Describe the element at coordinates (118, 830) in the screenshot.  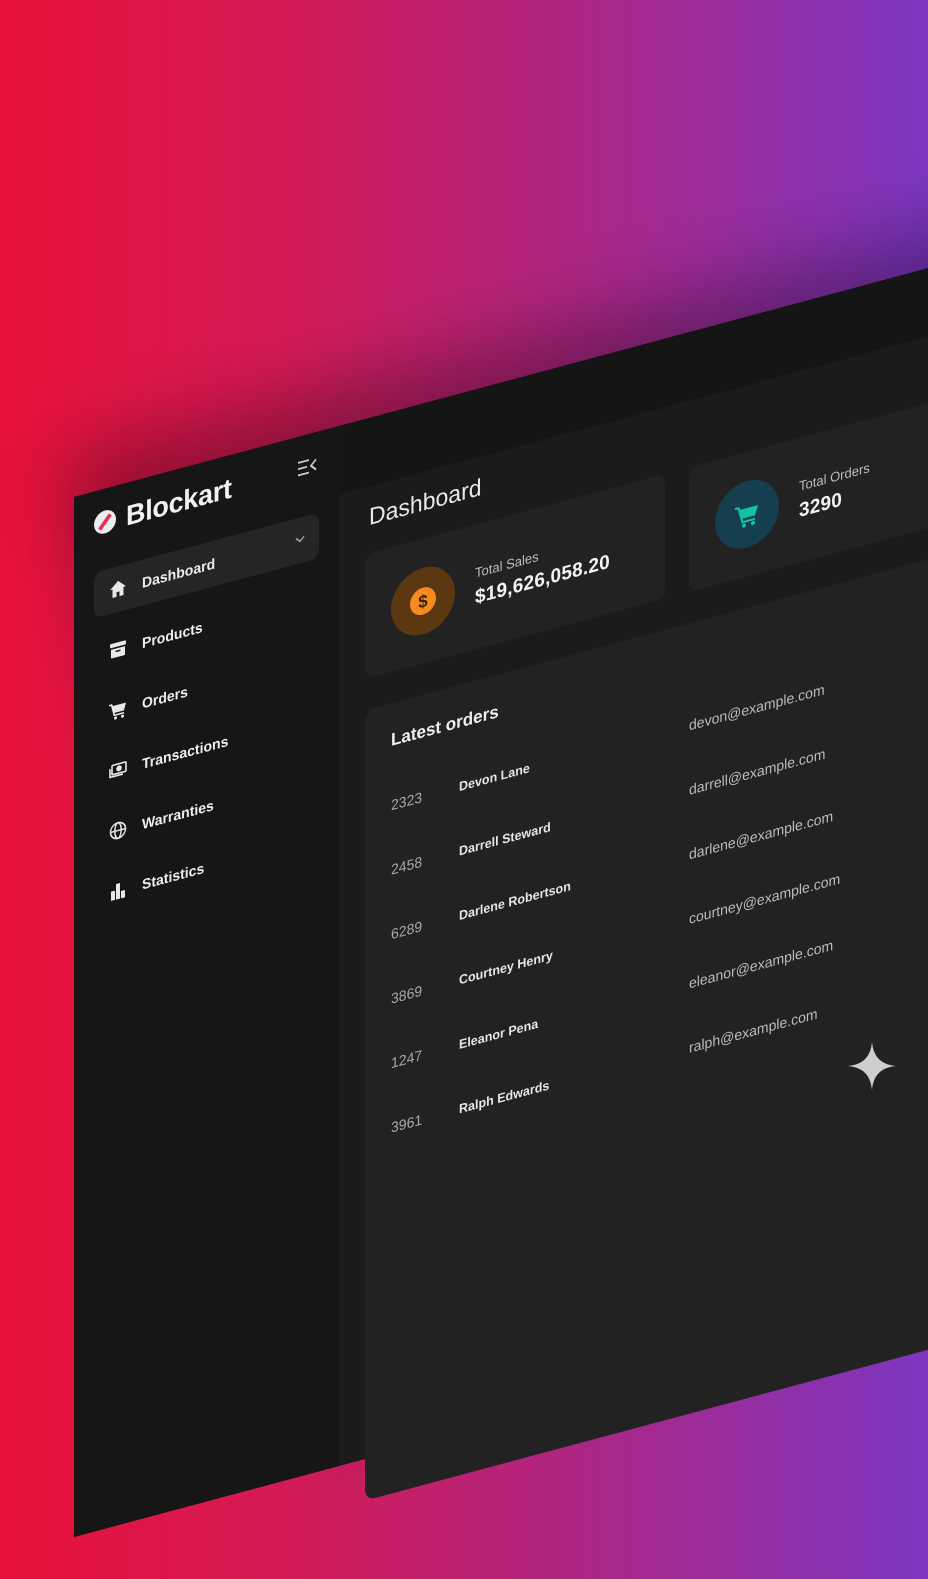
I see `globe-icon` at that location.